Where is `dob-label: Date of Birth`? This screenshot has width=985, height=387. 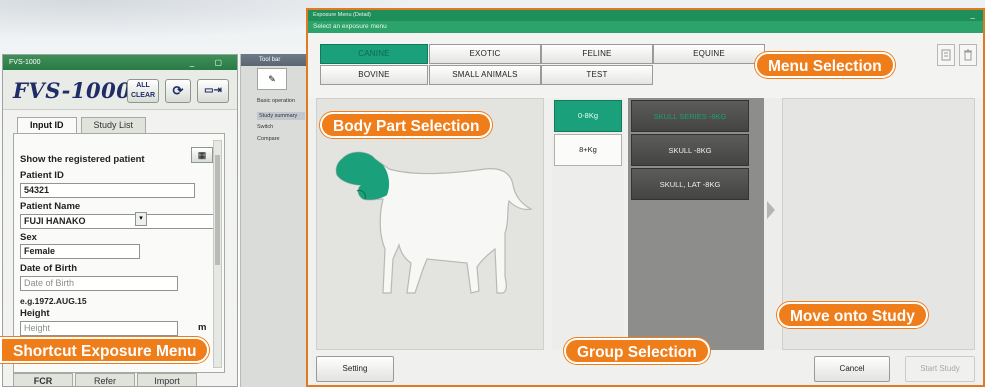
dob-label: Date of Birth is located at coordinates (48, 268).